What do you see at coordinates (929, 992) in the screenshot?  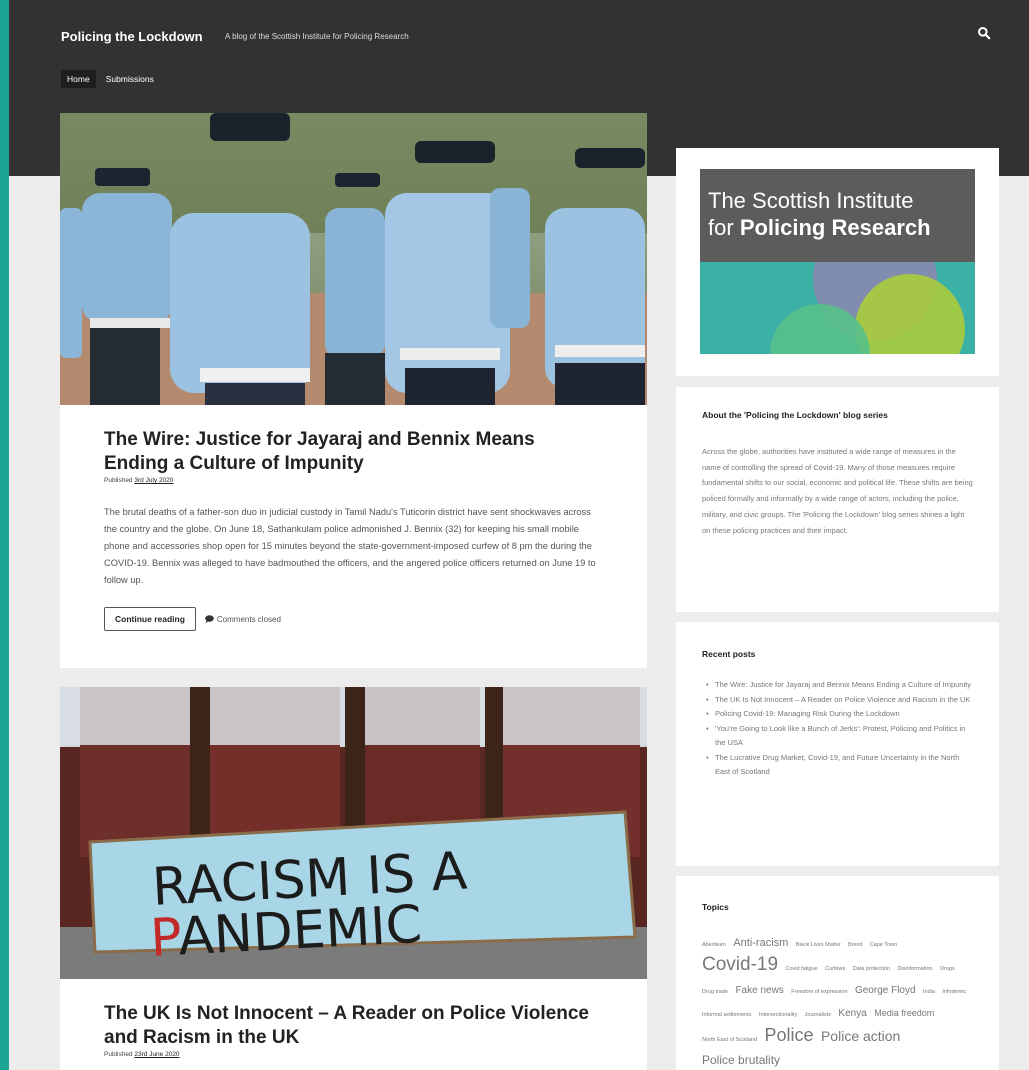 I see `topic-tag: India` at bounding box center [929, 992].